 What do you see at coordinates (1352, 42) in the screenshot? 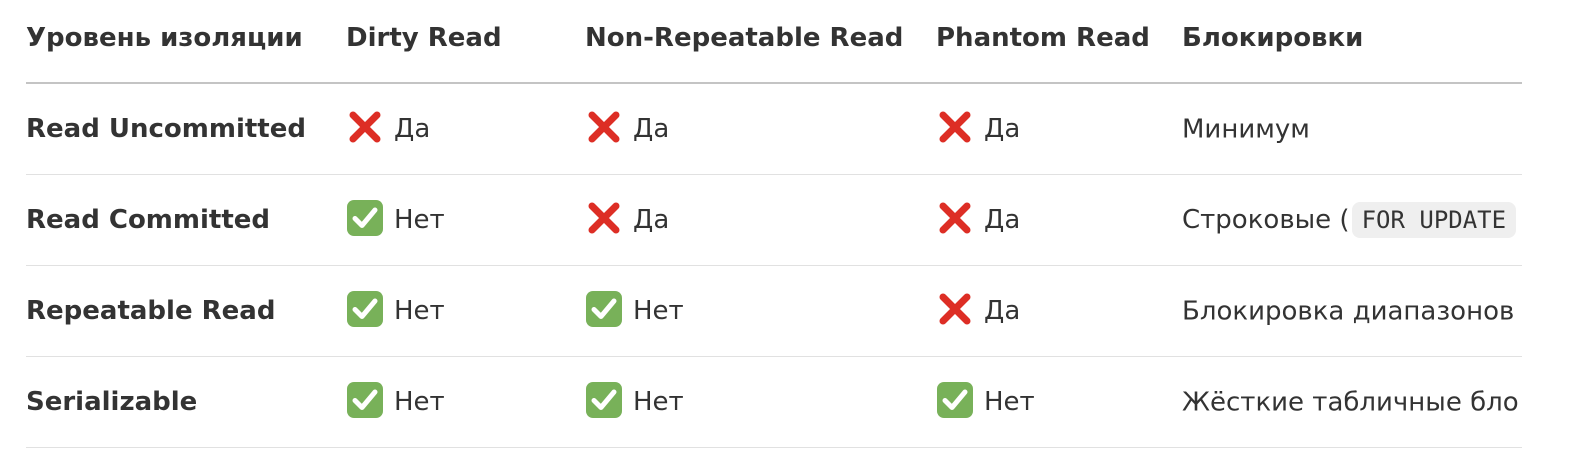
I see `header-locks: Блокировки` at bounding box center [1352, 42].